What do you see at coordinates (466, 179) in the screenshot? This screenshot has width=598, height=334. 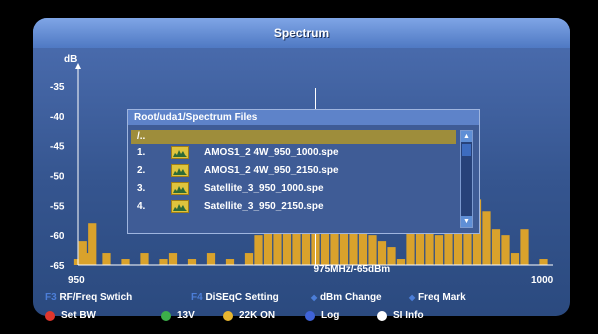 I see `dialog-scrollbar: ▲ ▼` at bounding box center [466, 179].